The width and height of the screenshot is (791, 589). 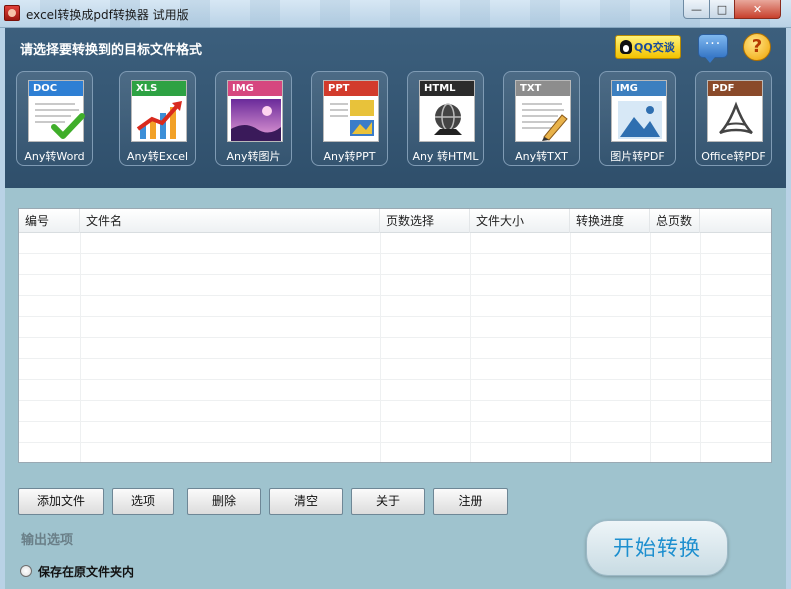 What do you see at coordinates (61, 501) in the screenshot?
I see `add-file-button: 添加文件` at bounding box center [61, 501].